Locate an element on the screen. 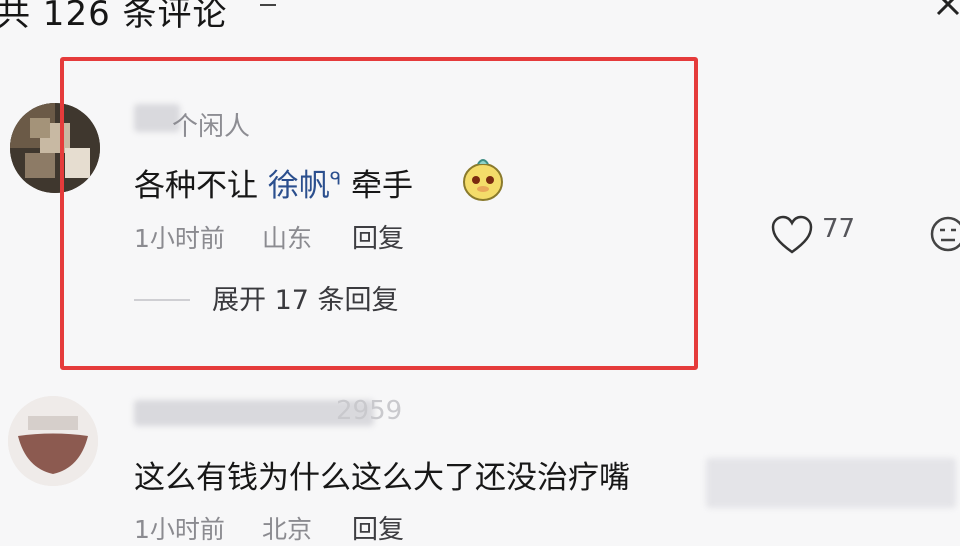 The image size is (960, 546). reply-button: 回复 is located at coordinates (378, 527).